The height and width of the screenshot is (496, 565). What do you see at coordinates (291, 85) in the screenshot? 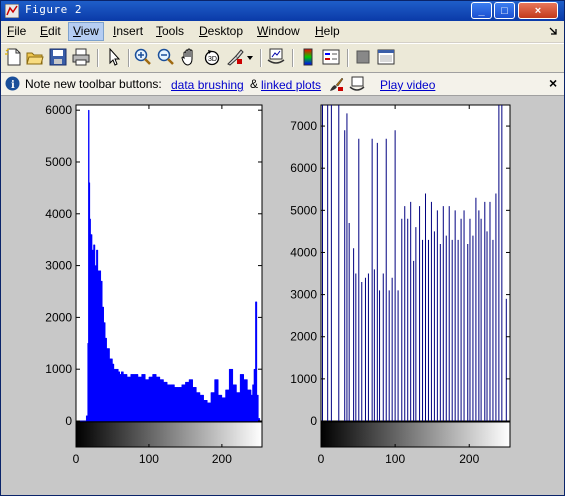
I see `linked-plots-link: linked plots` at bounding box center [291, 85].